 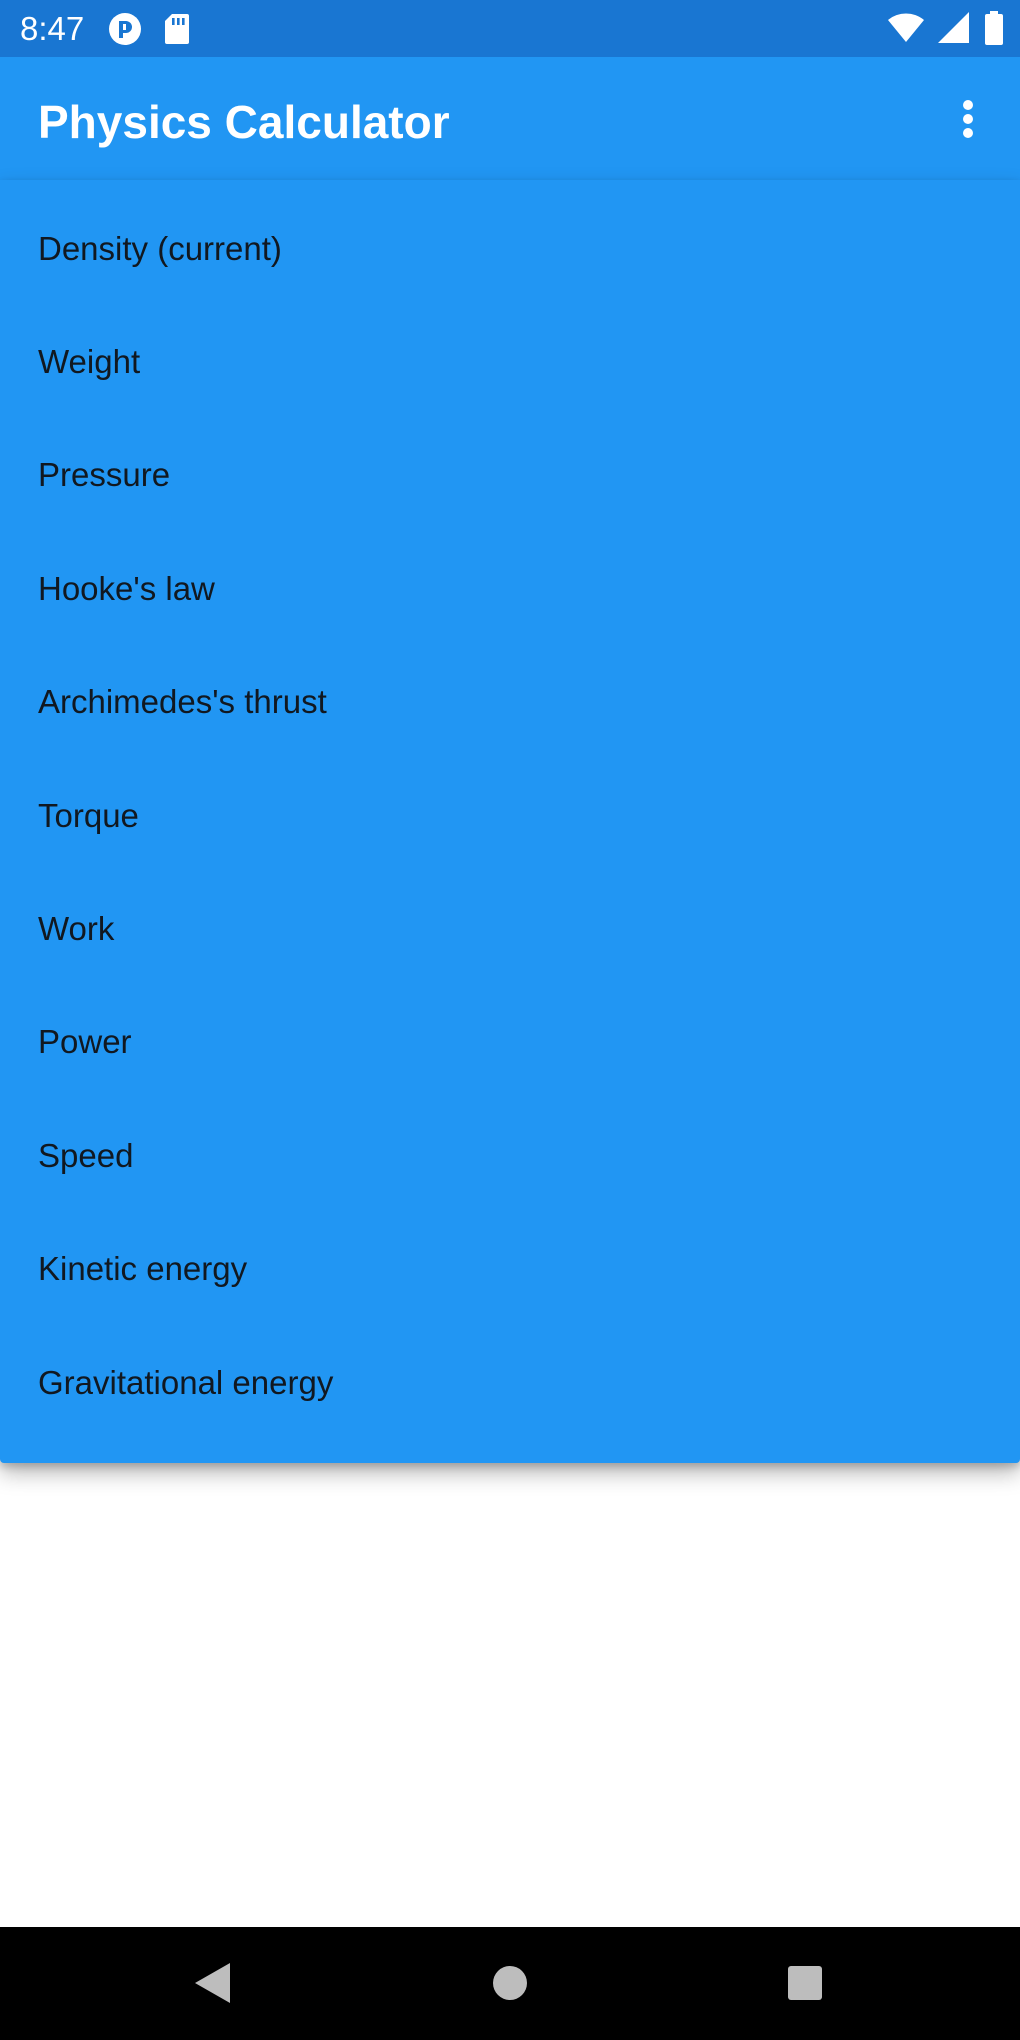 I want to click on status-right-icons, so click(x=939, y=28).